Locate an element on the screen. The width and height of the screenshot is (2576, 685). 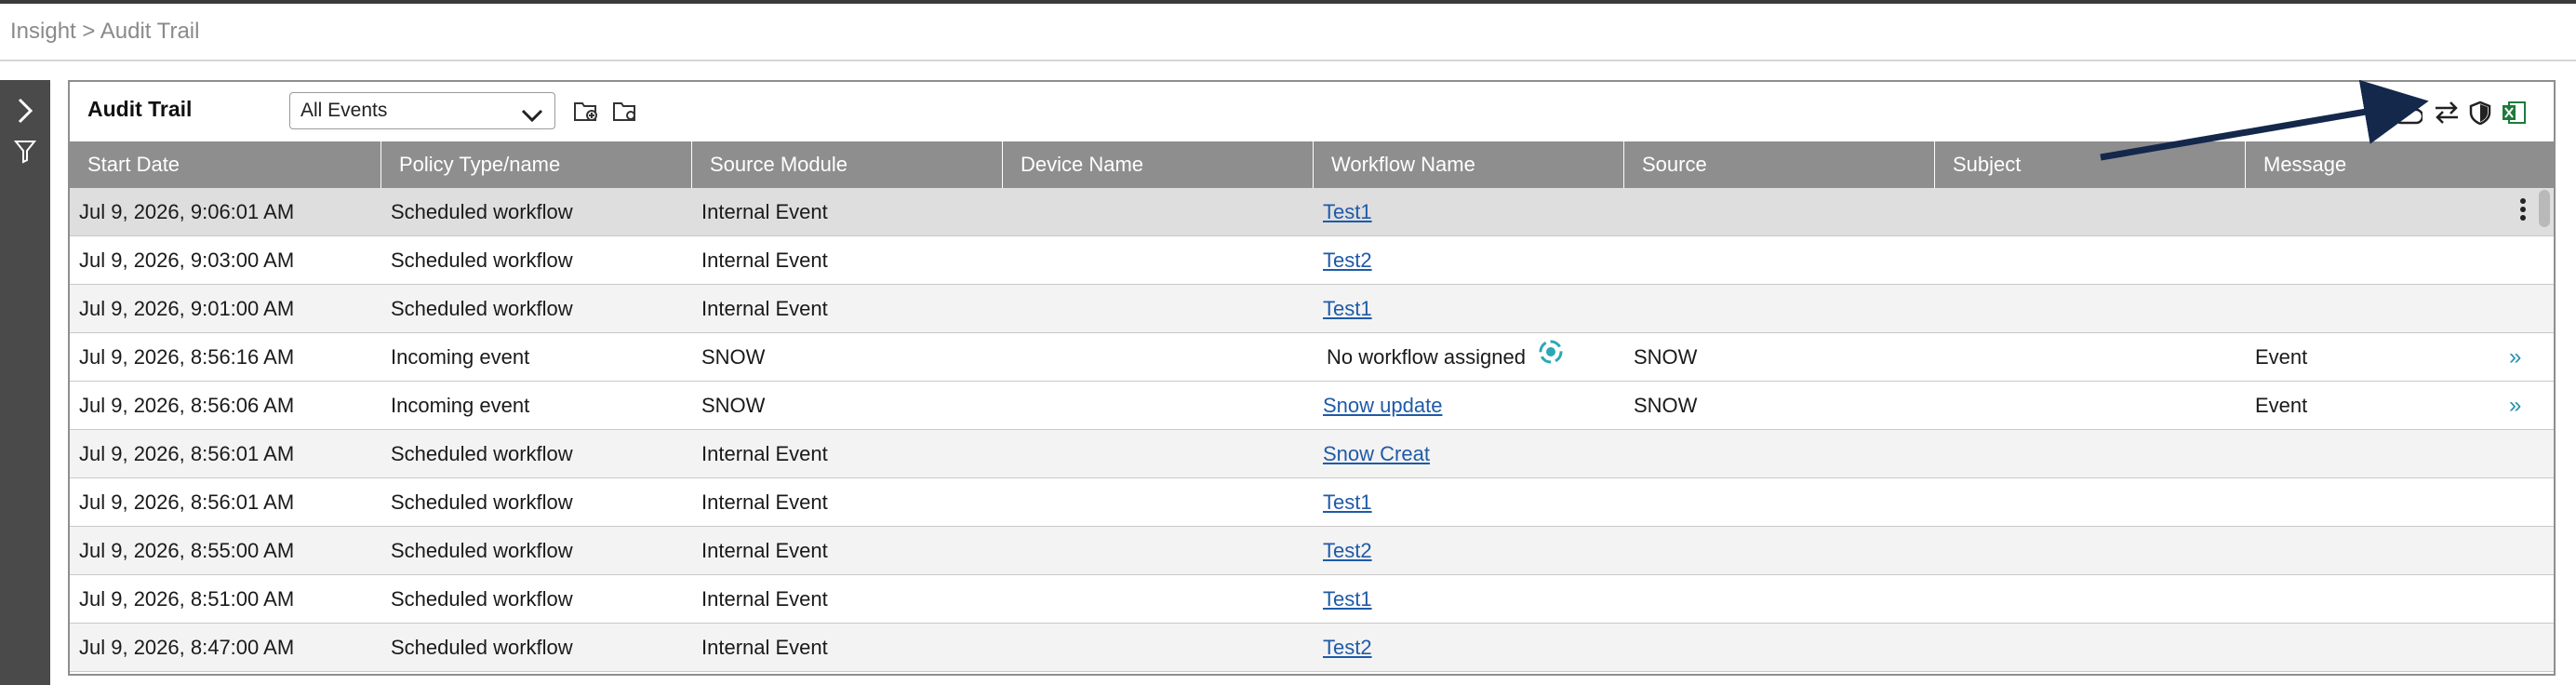
cell-start-date: Jul 9, 2026, 9:06:01 AM is located at coordinates (187, 212).